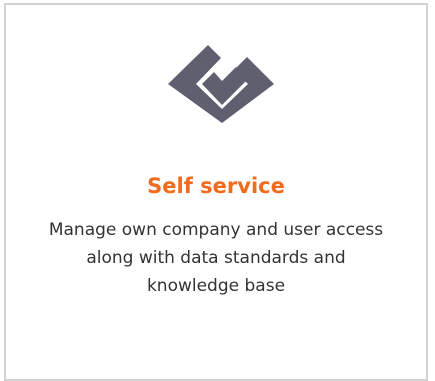 This screenshot has width=435, height=381. I want to click on check-diamond-icon, so click(221, 84).